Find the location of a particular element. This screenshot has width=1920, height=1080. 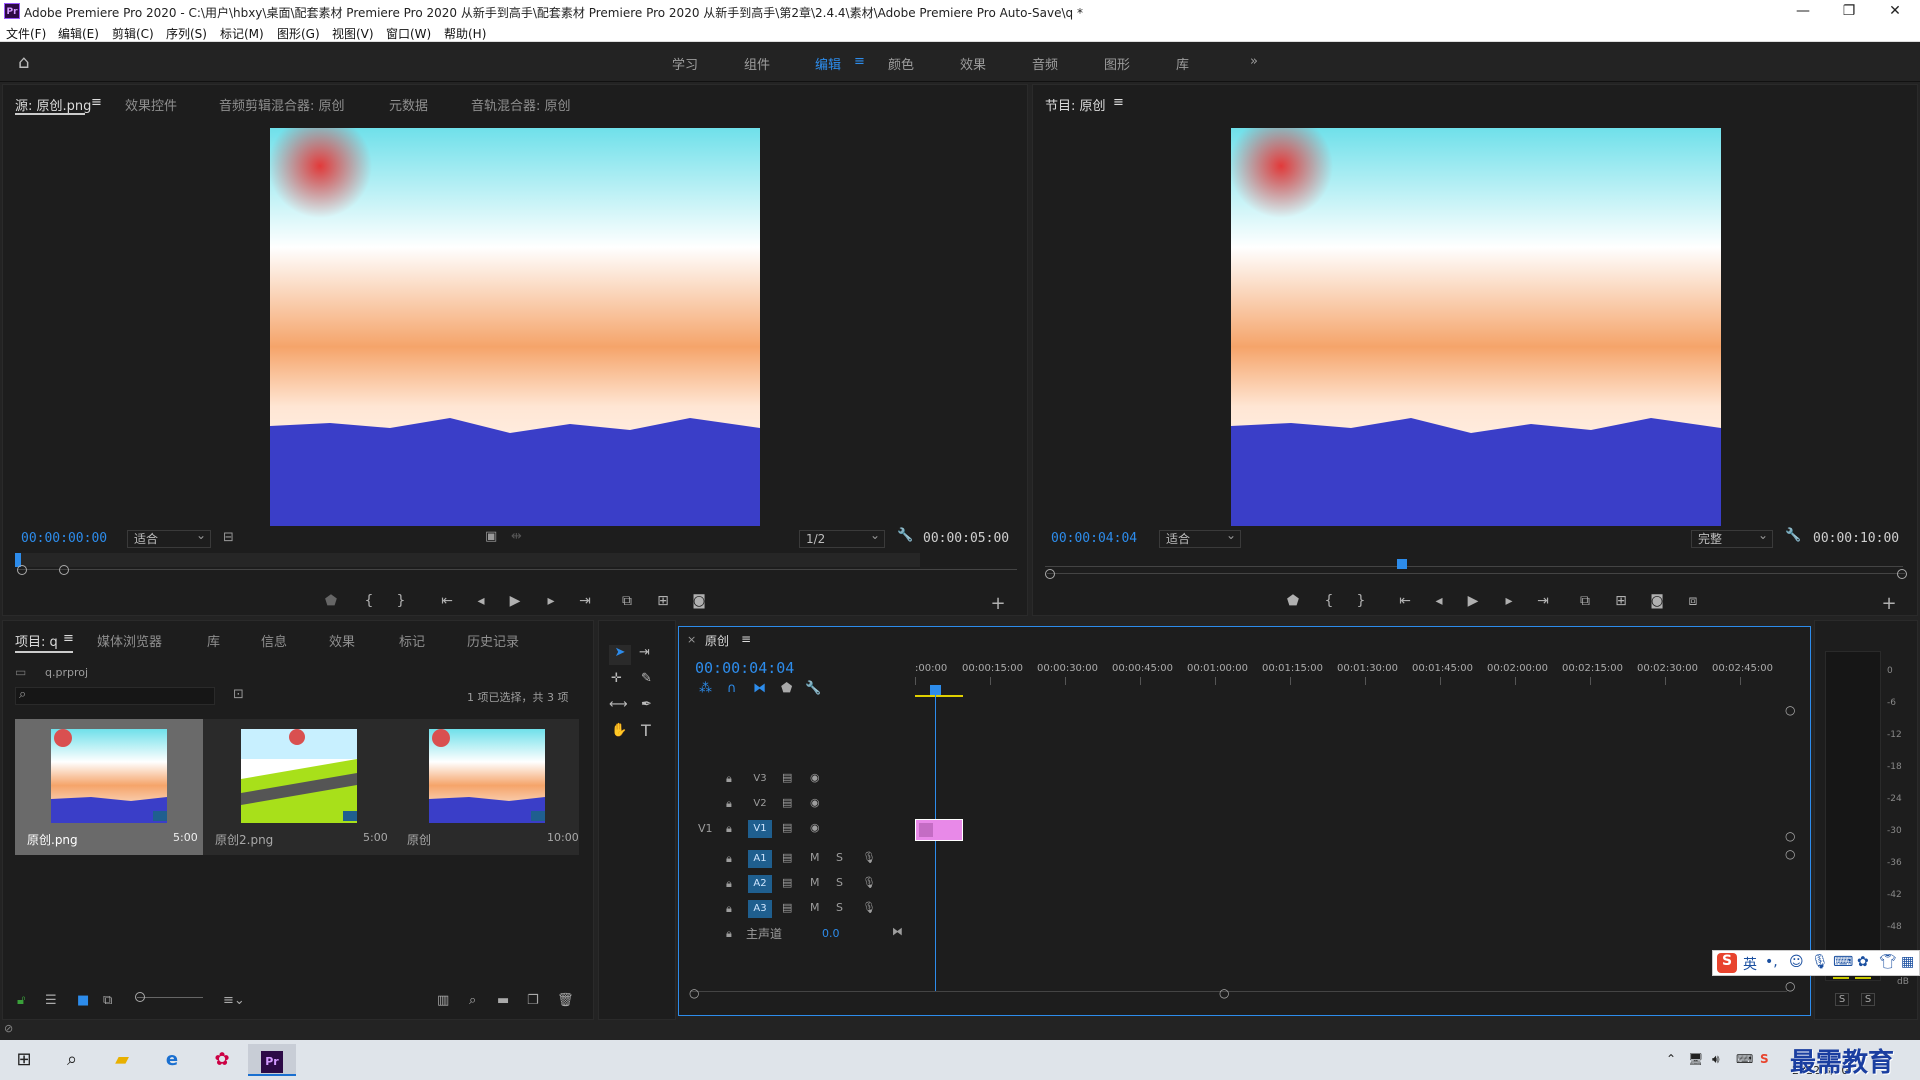

program-add-marker-icon: ⬟ is located at coordinates (1293, 601).